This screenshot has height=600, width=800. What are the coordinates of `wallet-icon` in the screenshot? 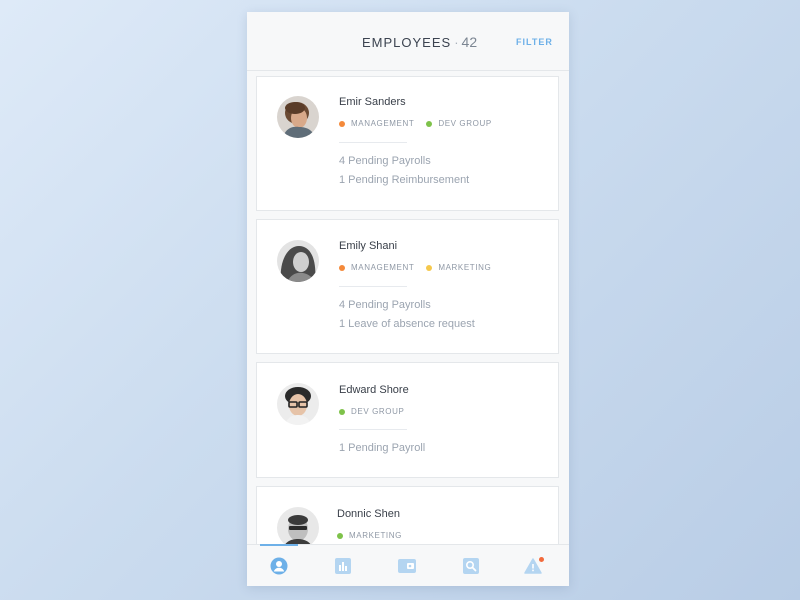 It's located at (407, 566).